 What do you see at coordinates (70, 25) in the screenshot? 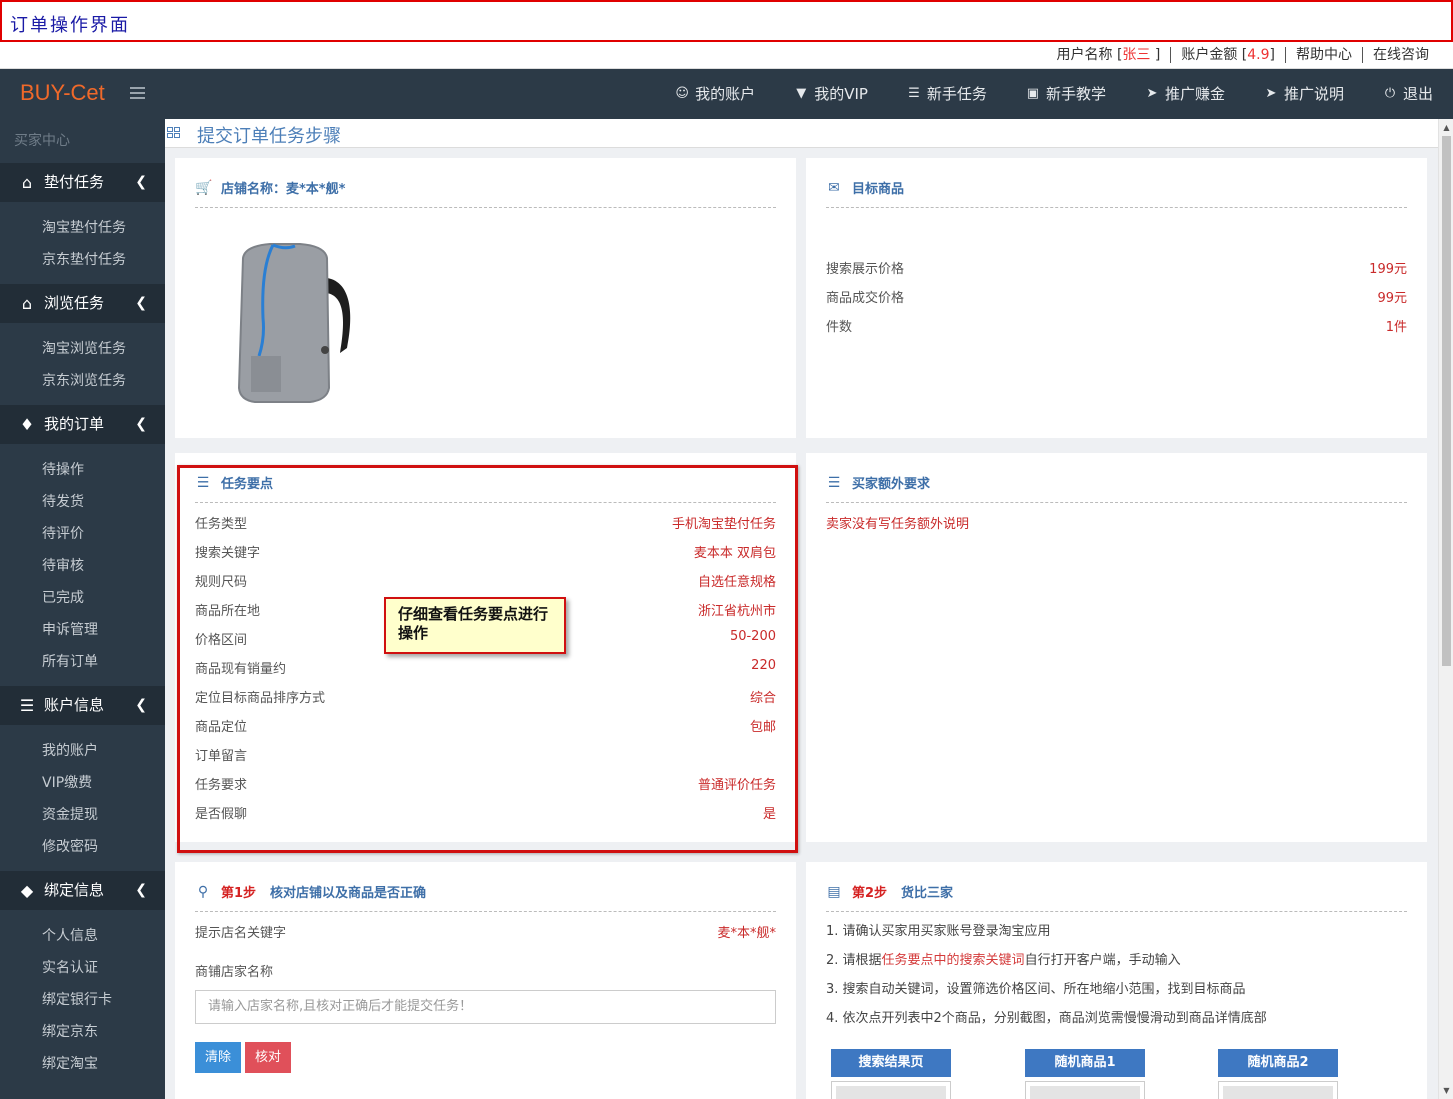
I see `window-title: 订单操作界面` at bounding box center [70, 25].